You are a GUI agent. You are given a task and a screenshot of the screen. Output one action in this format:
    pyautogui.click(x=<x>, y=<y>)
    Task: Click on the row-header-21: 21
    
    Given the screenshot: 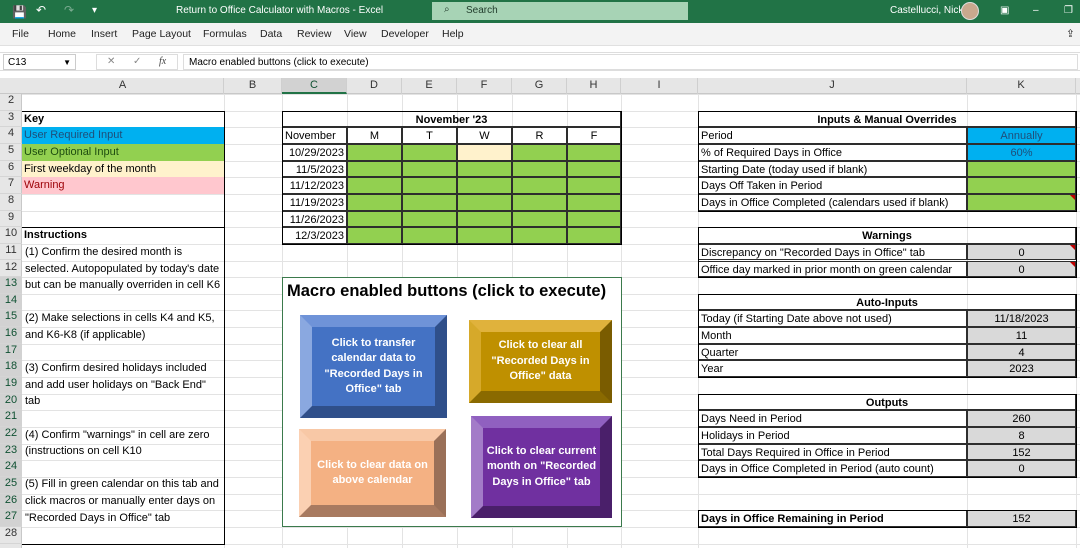 What is the action you would take?
    pyautogui.click(x=11, y=418)
    